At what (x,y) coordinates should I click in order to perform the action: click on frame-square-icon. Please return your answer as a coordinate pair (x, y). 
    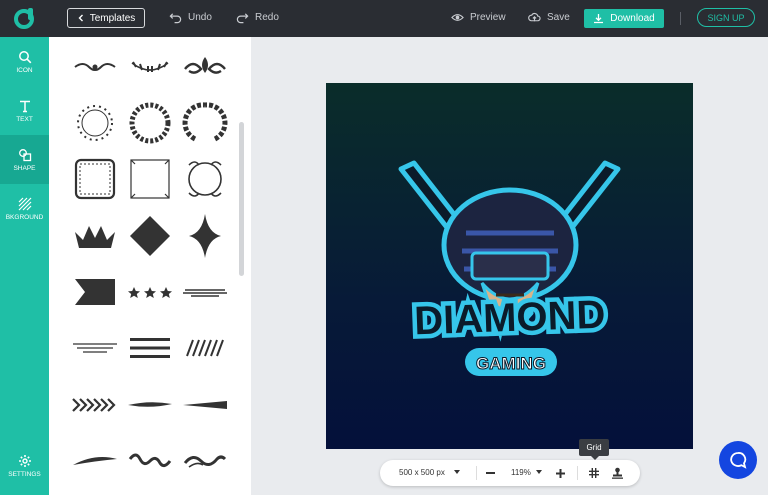
    Looking at the image, I should click on (150, 179).